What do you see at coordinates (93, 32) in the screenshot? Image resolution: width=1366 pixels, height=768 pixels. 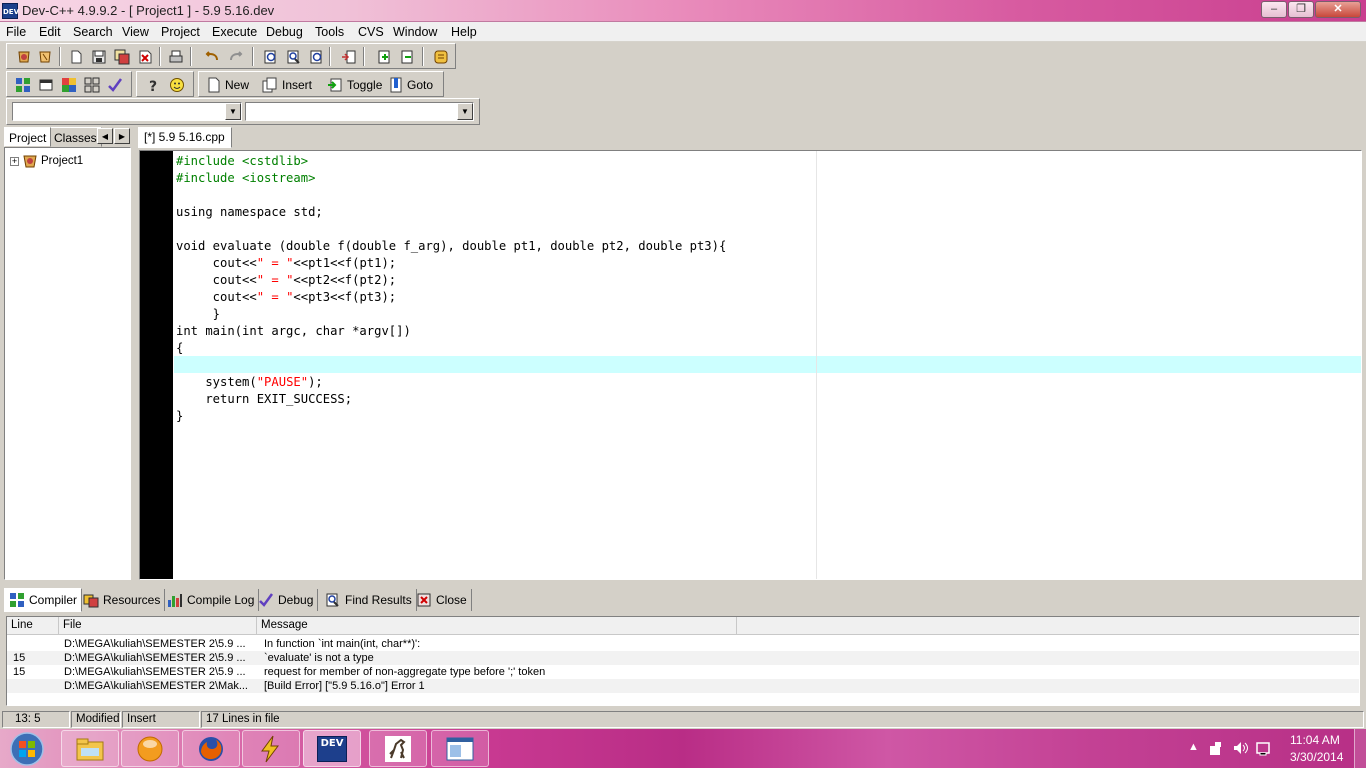 I see `menu-search: Search` at bounding box center [93, 32].